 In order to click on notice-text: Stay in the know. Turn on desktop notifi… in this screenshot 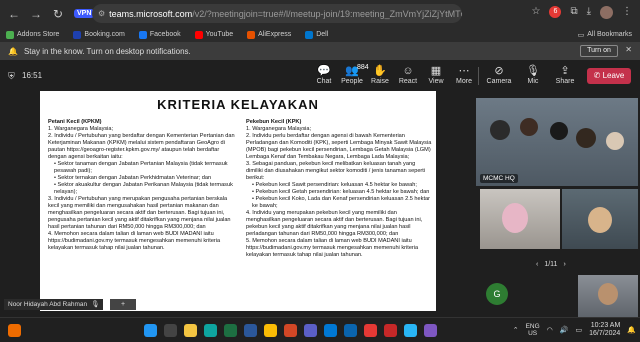, I will do `click(107, 51)`.